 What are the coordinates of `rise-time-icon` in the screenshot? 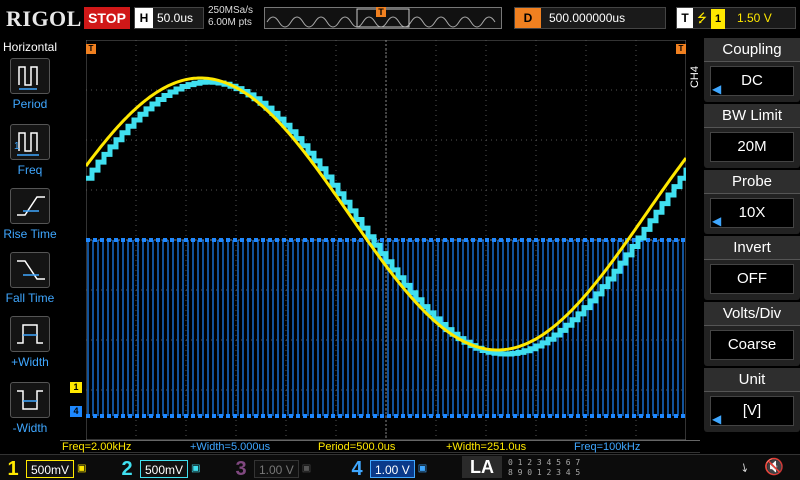 It's located at (30, 206).